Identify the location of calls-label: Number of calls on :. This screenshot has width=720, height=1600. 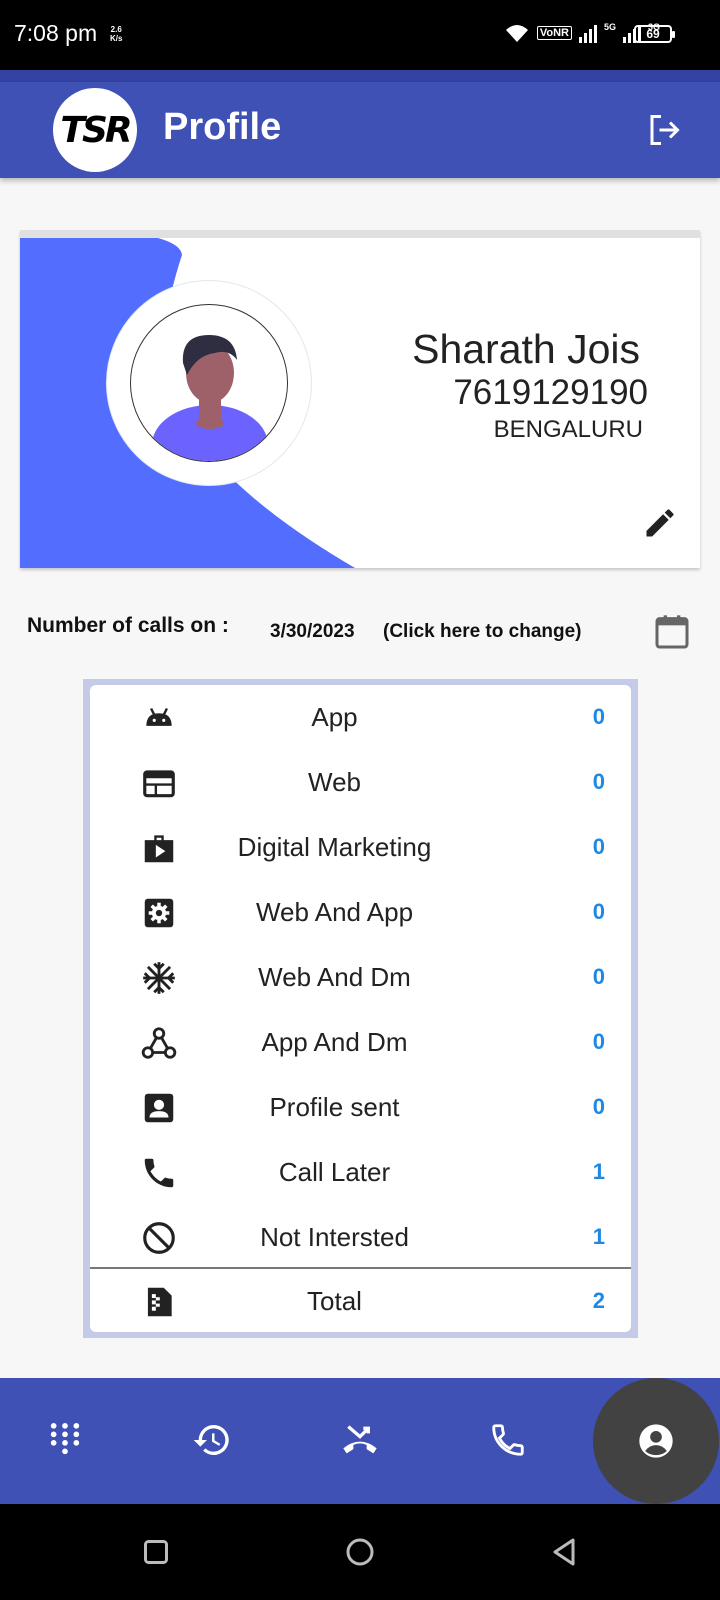
(128, 625).